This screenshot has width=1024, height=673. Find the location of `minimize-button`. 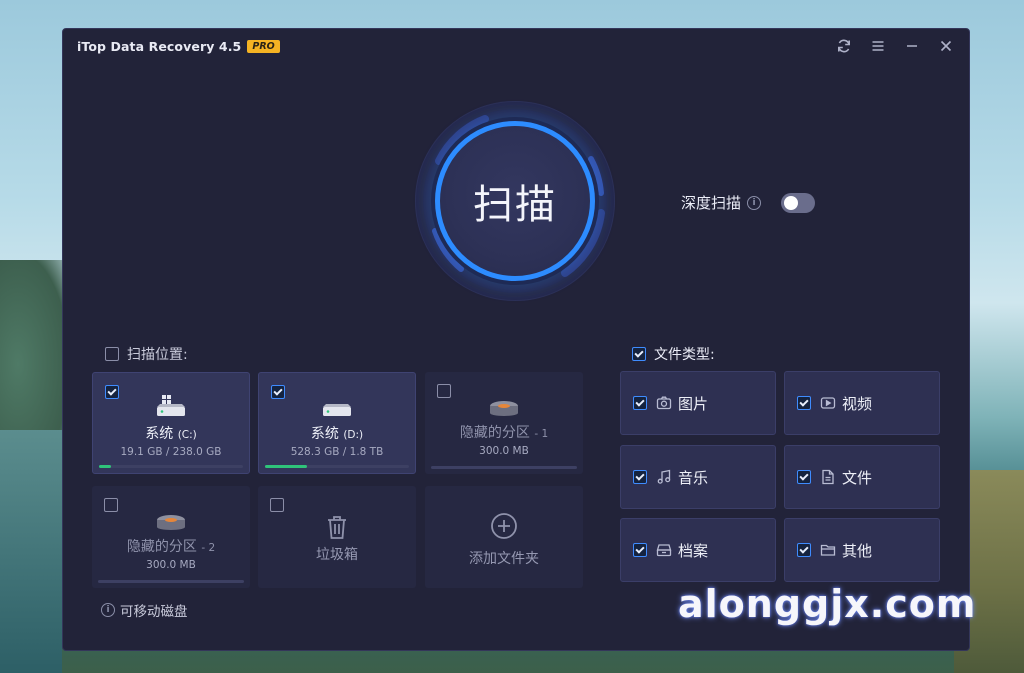

minimize-button is located at coordinates (912, 46).